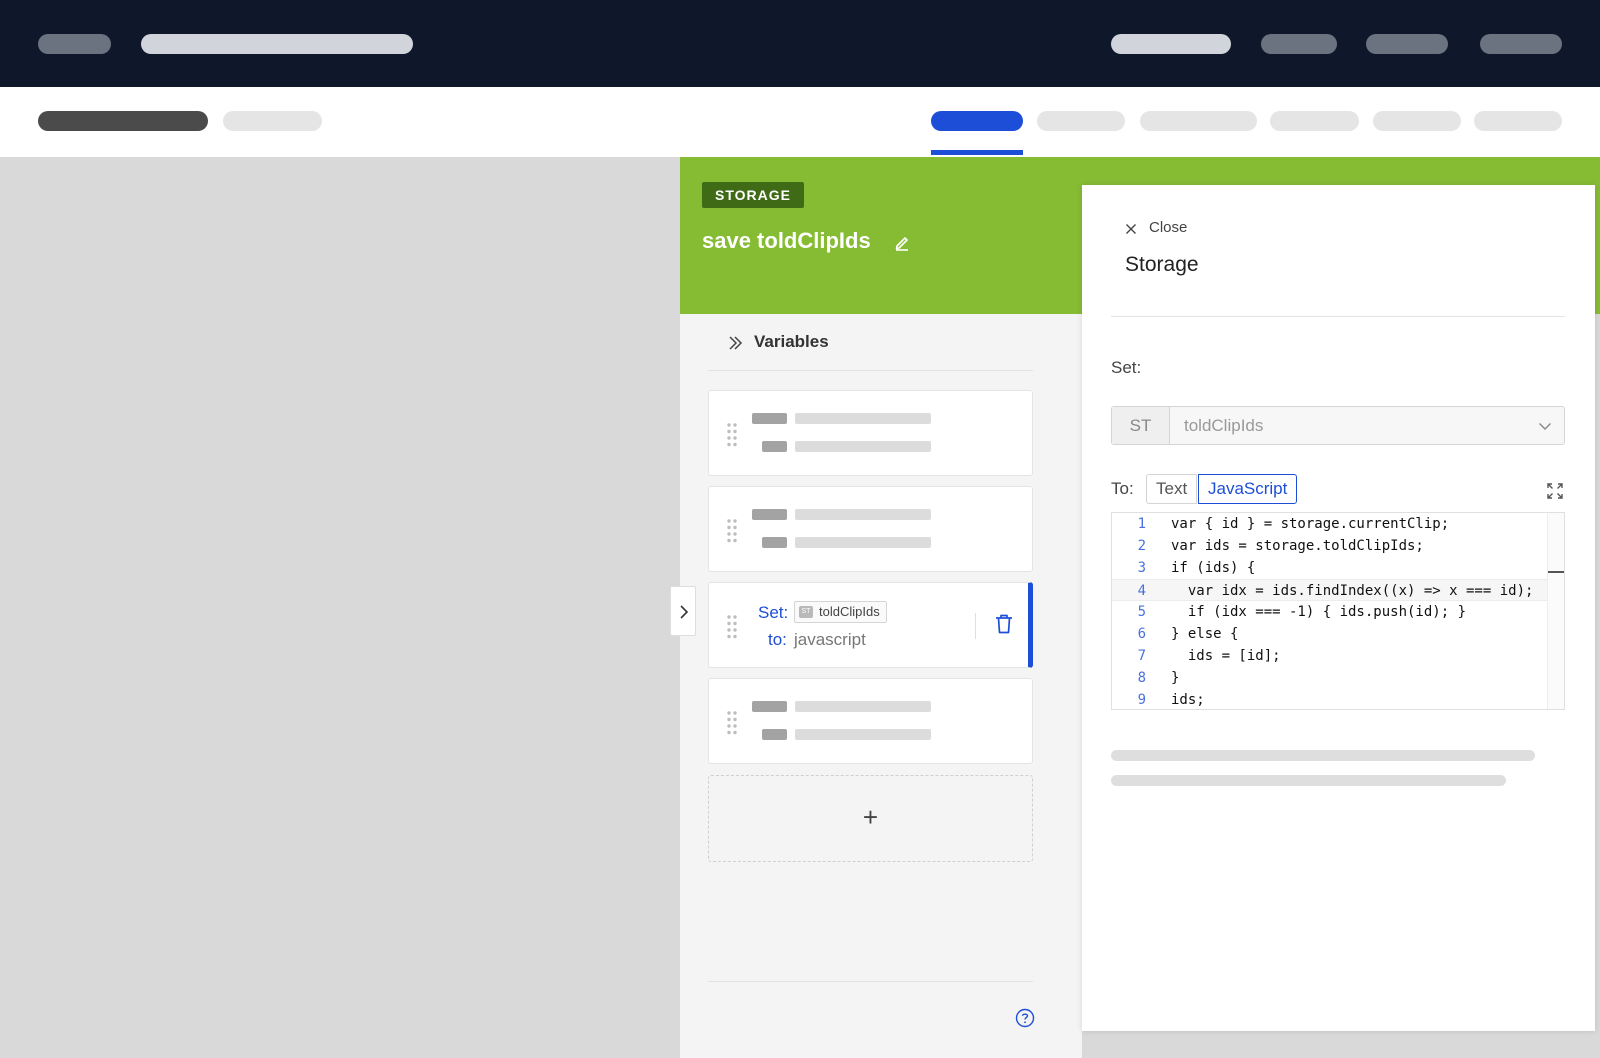 This screenshot has height=1058, width=1600. I want to click on code-line: 3 if (ids) {, so click(1196, 568).